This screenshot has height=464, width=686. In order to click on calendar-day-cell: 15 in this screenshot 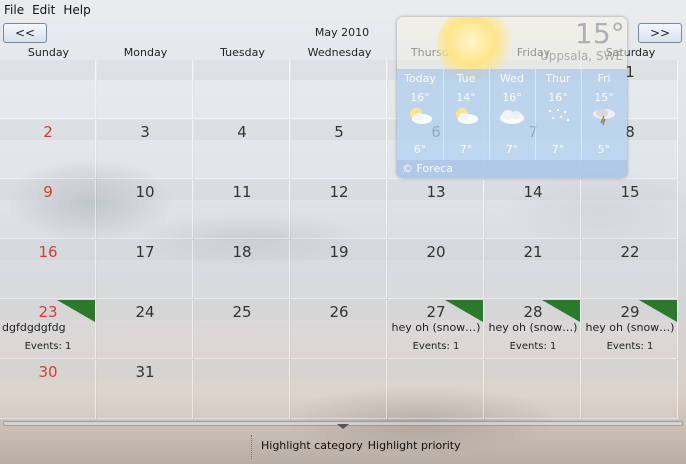, I will do `click(630, 209)`.